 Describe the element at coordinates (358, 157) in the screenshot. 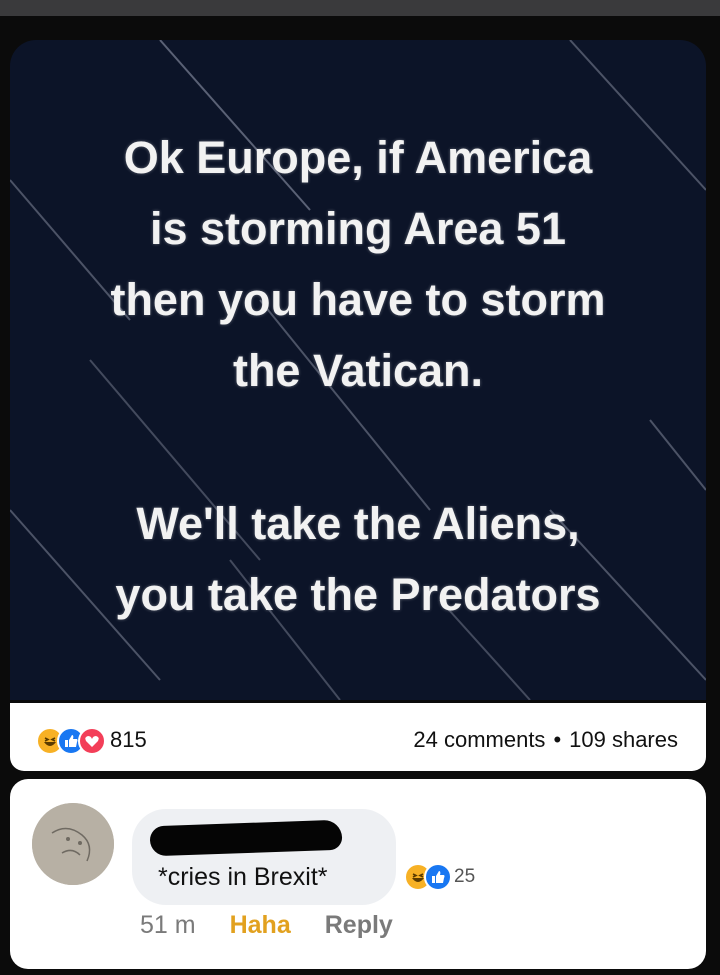

I see `meme-line: Ok Europe, if America` at that location.